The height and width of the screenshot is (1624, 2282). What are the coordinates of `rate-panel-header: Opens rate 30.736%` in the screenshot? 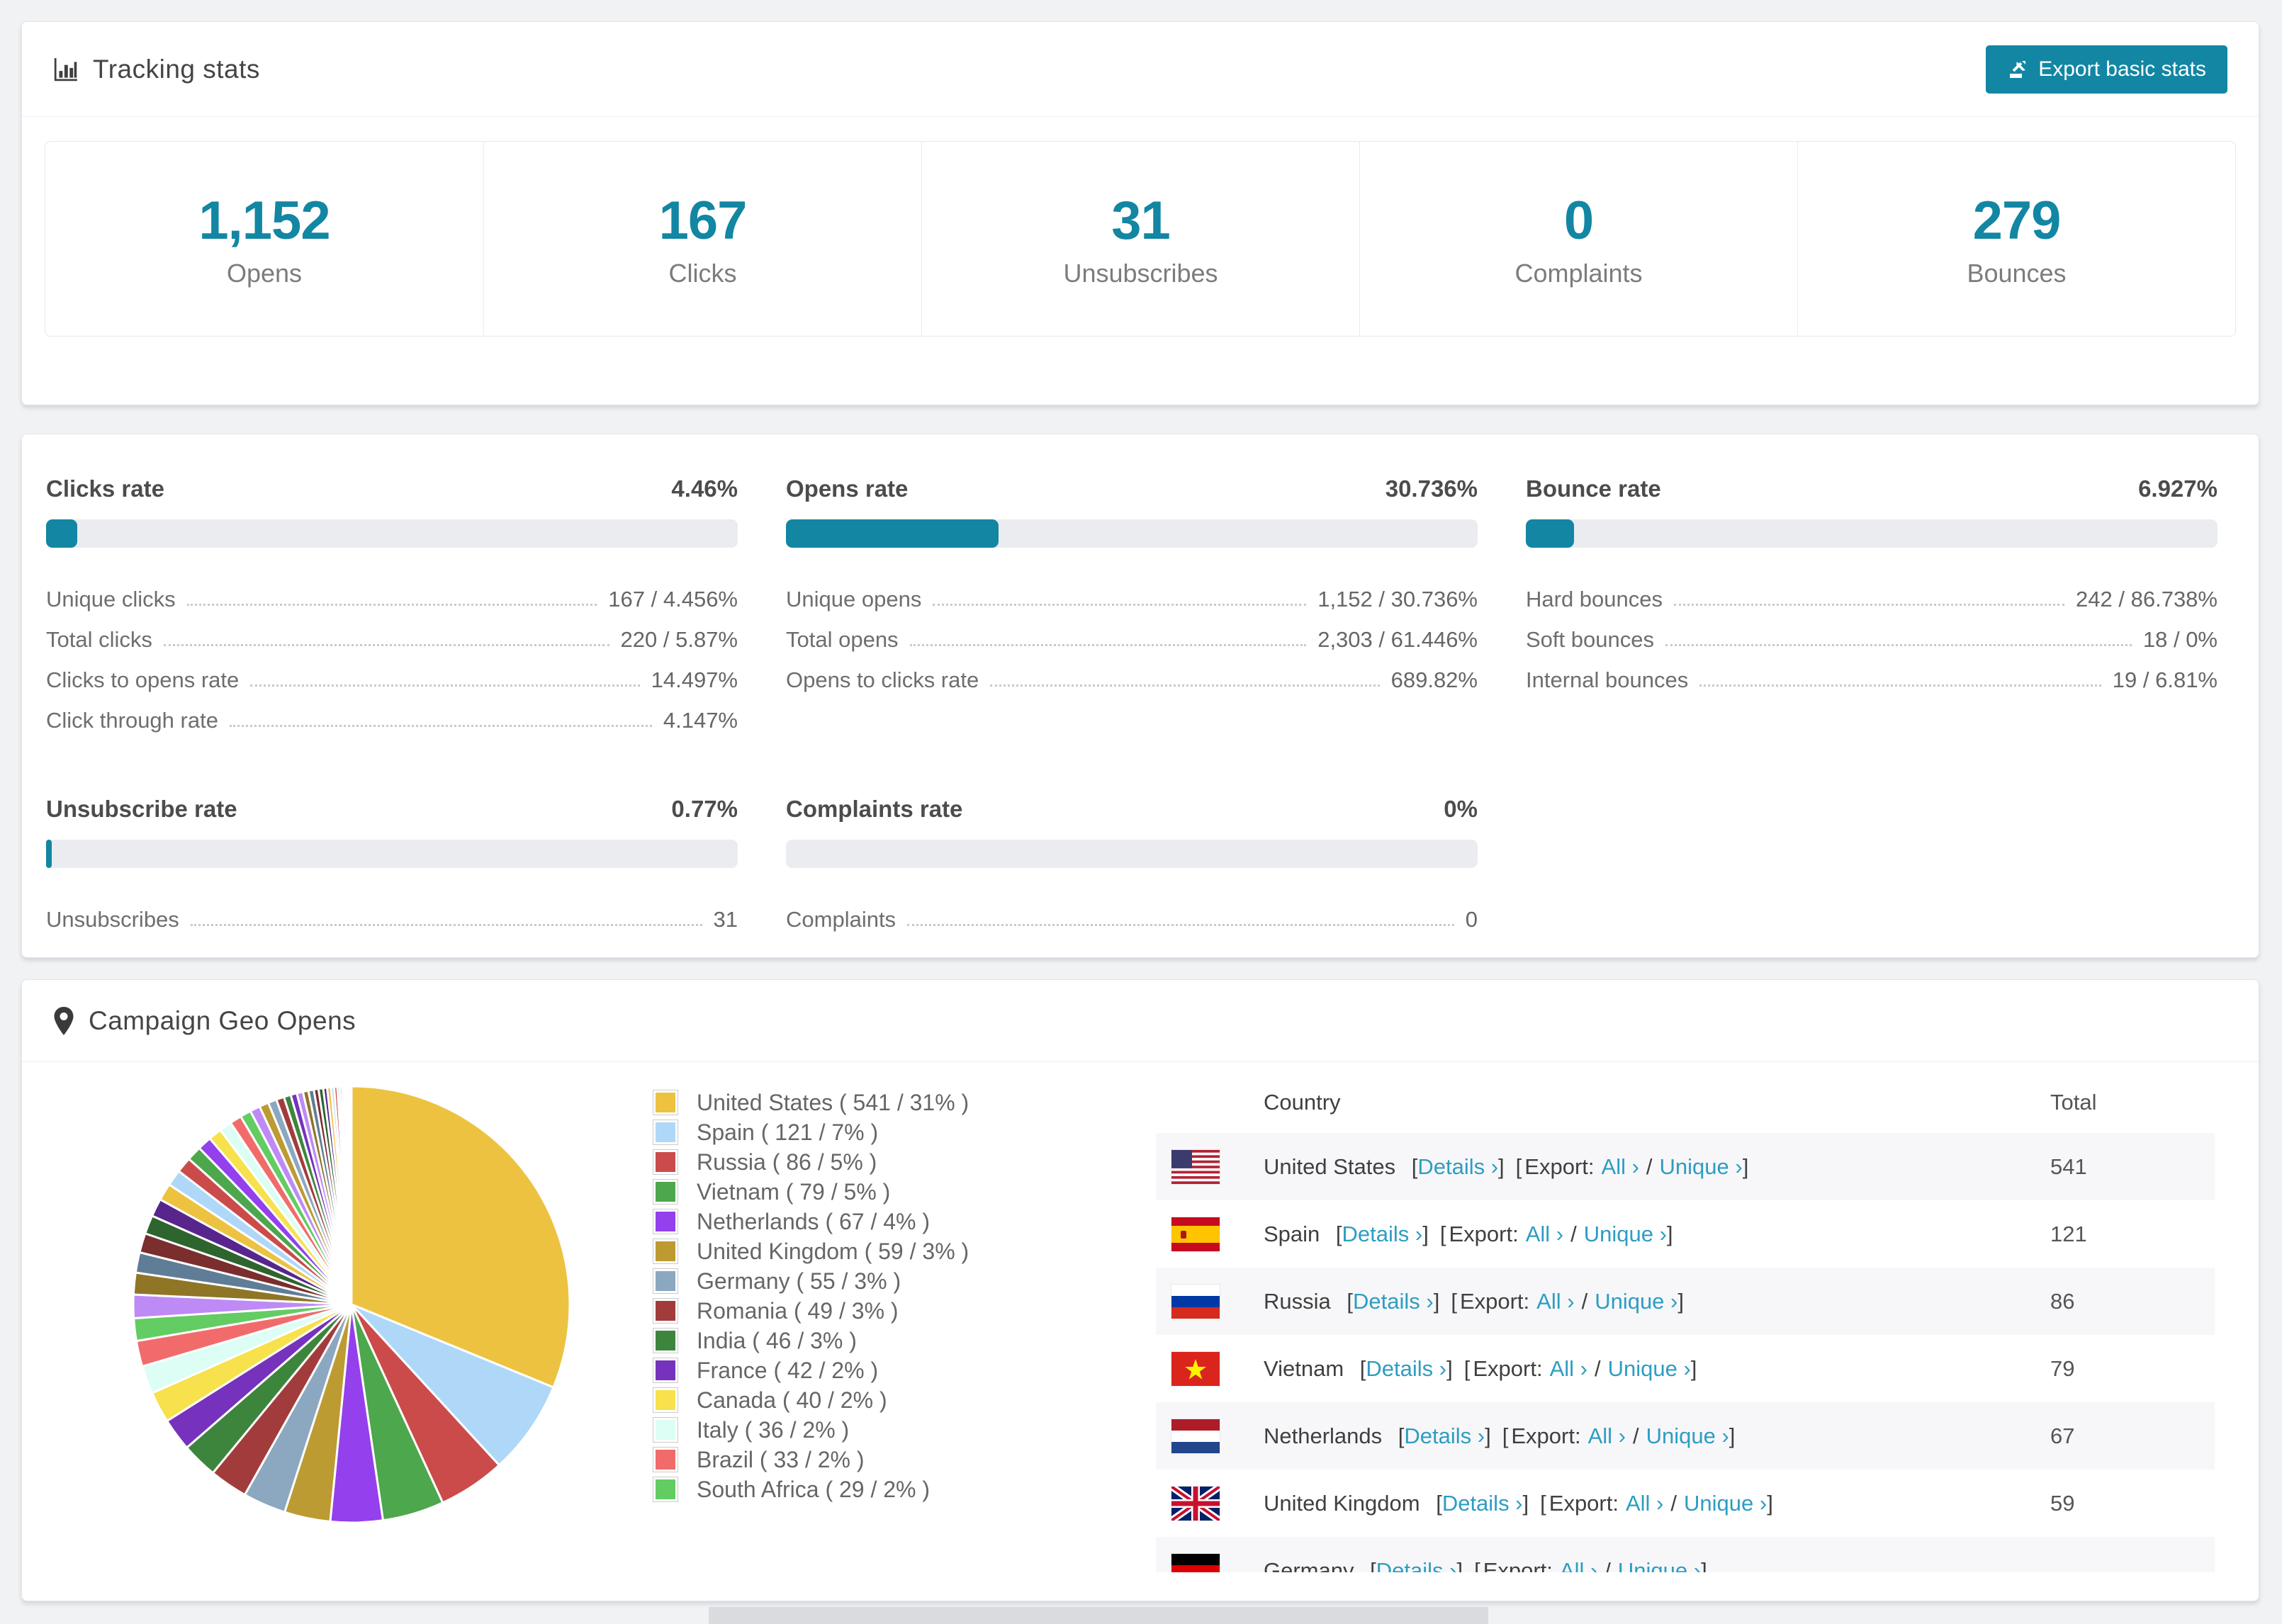 It's located at (1132, 489).